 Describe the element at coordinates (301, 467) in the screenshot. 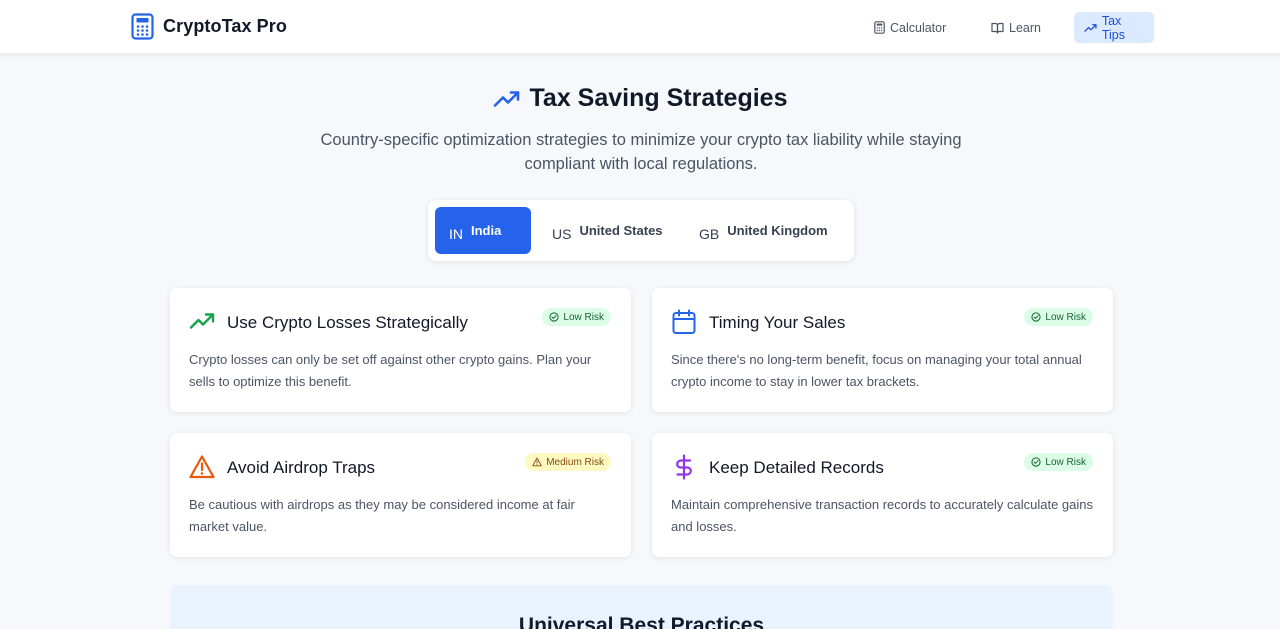

I see `strategy-title: Avoid Airdrop Traps` at that location.